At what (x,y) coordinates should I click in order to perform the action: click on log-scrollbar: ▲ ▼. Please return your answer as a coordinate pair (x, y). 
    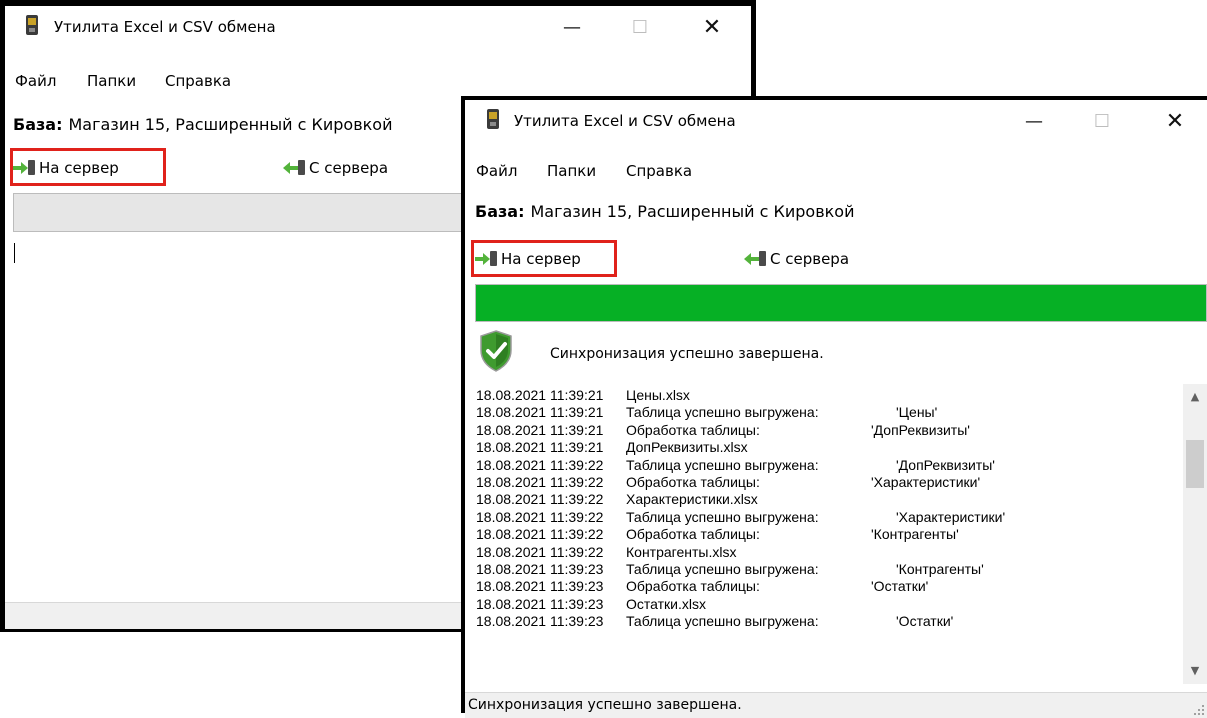
    Looking at the image, I should click on (1195, 534).